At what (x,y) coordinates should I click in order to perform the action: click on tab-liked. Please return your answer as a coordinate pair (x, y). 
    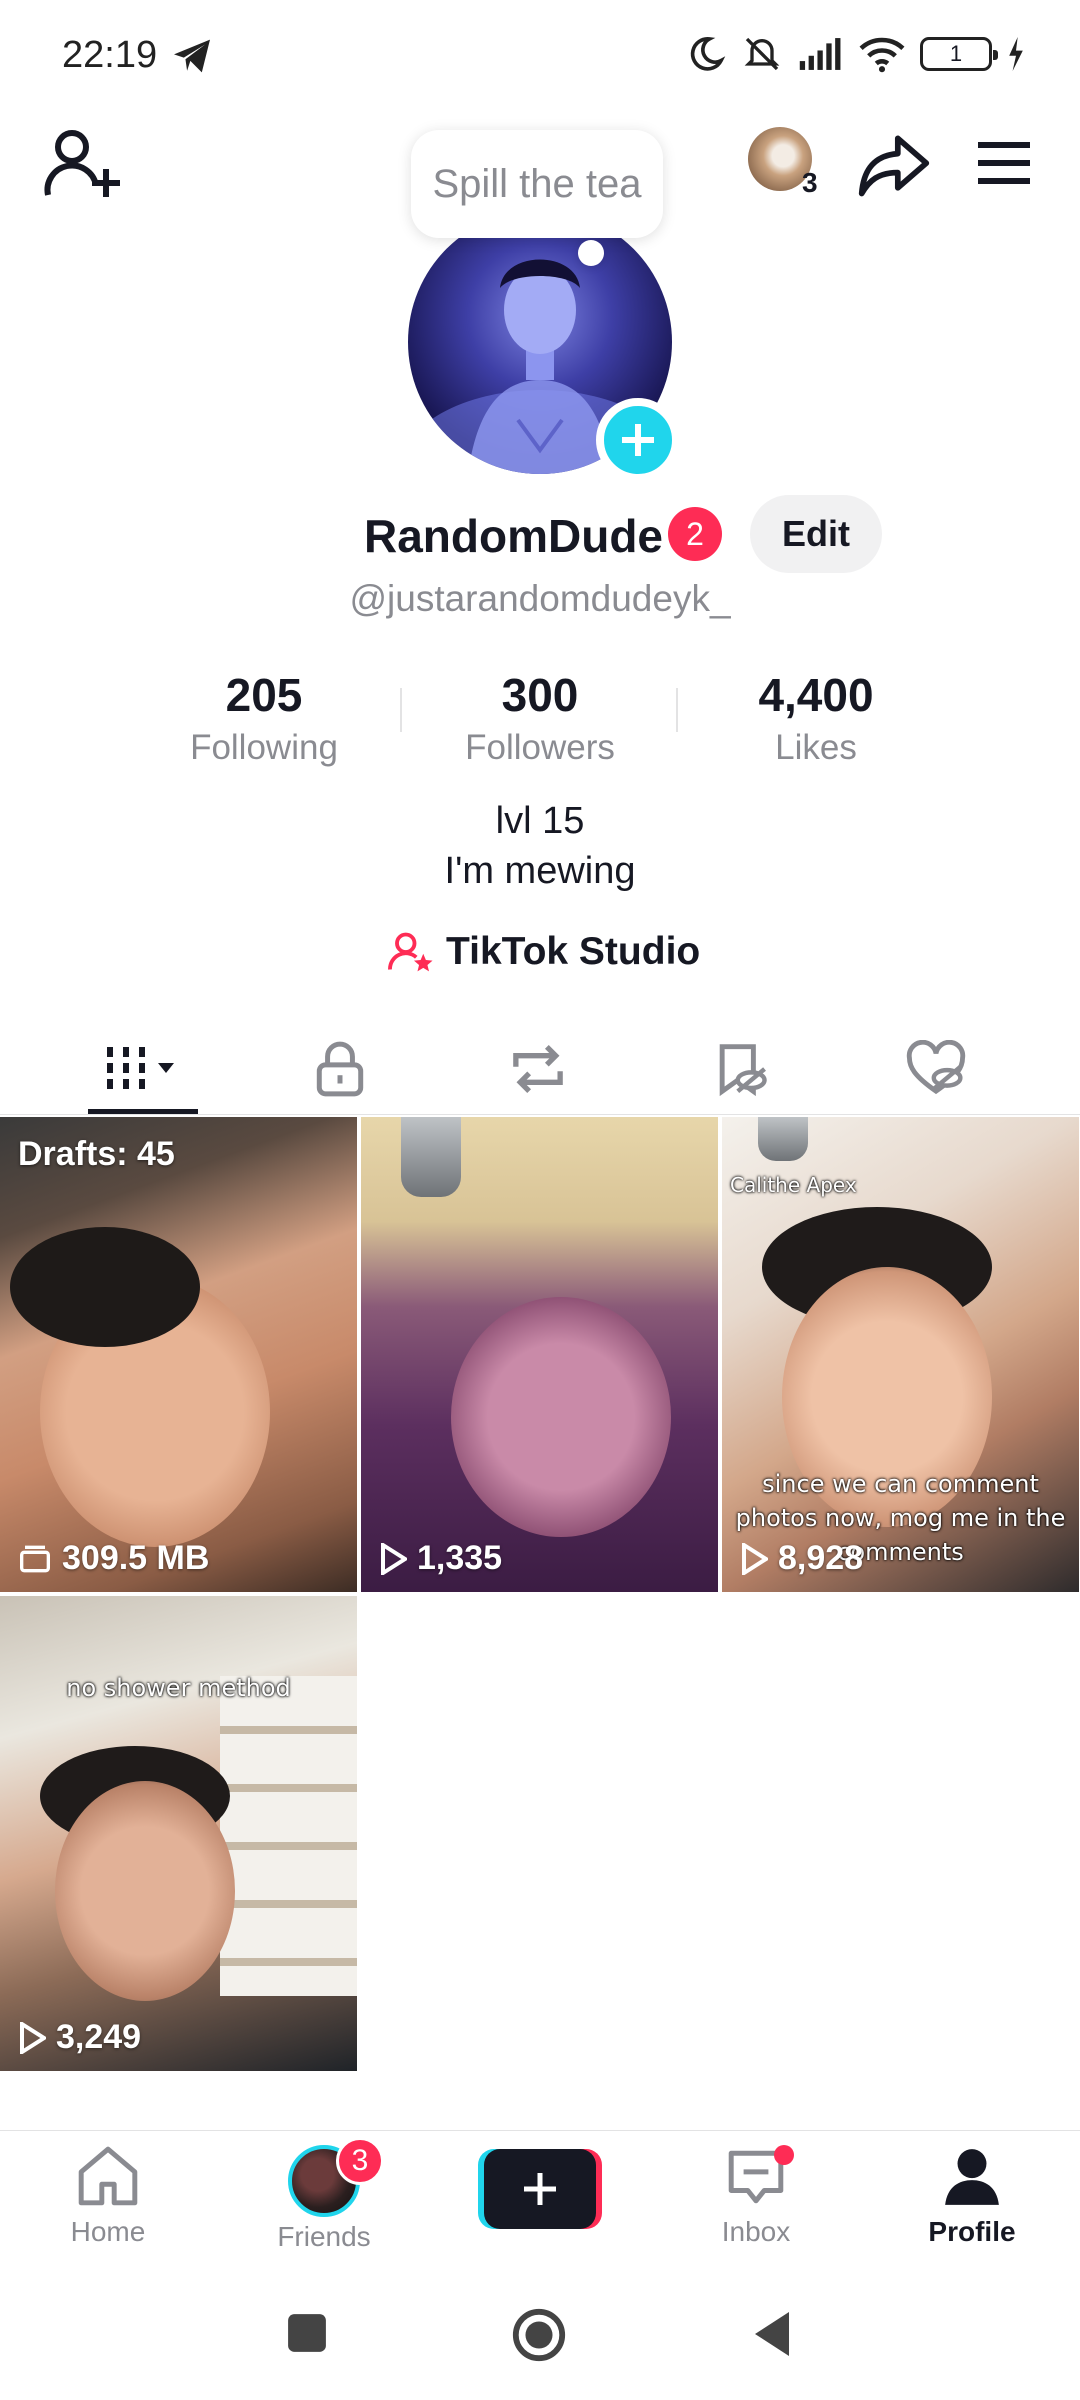
    Looking at the image, I should click on (936, 1069).